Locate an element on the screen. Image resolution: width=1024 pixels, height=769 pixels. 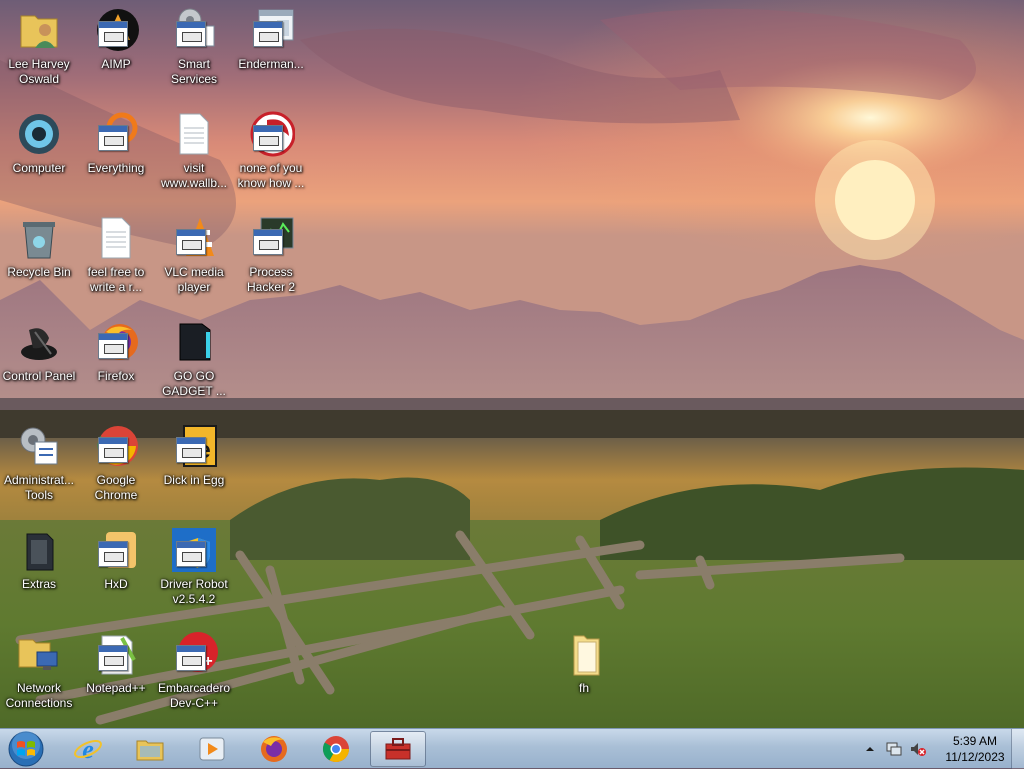
taskbar-pinned-internet-explorer: e is located at coordinates (88, 749).